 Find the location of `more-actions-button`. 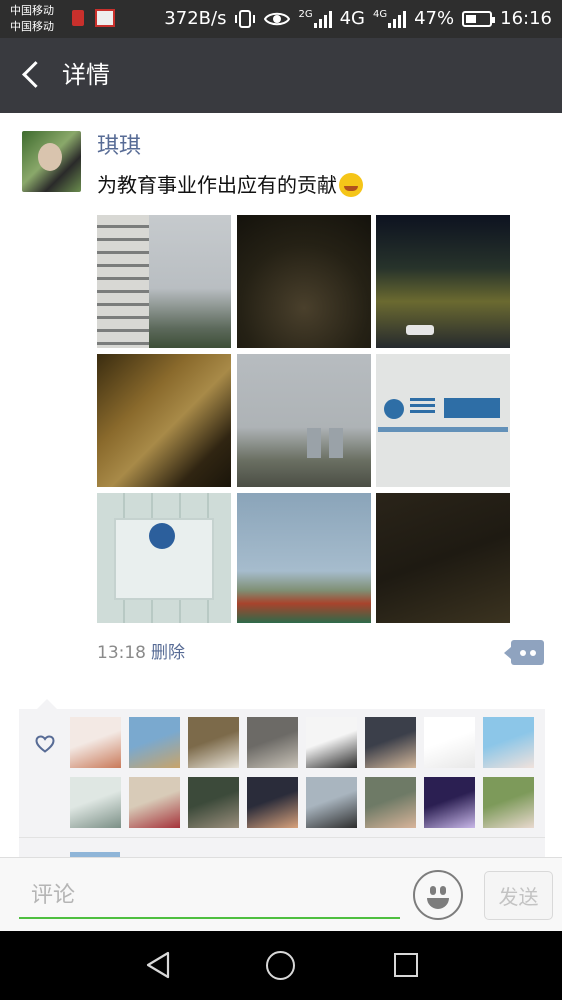

more-actions-button is located at coordinates (524, 652).